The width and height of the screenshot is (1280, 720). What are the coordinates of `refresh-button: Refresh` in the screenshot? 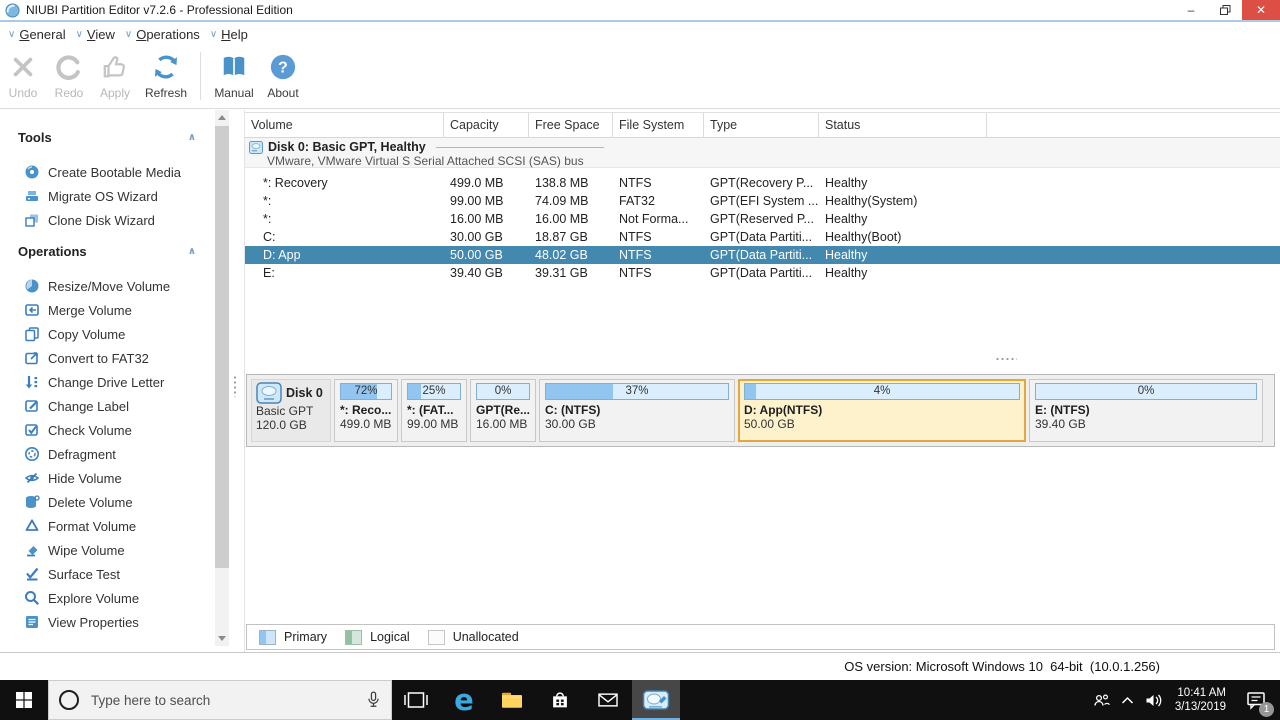 It's located at (166, 76).